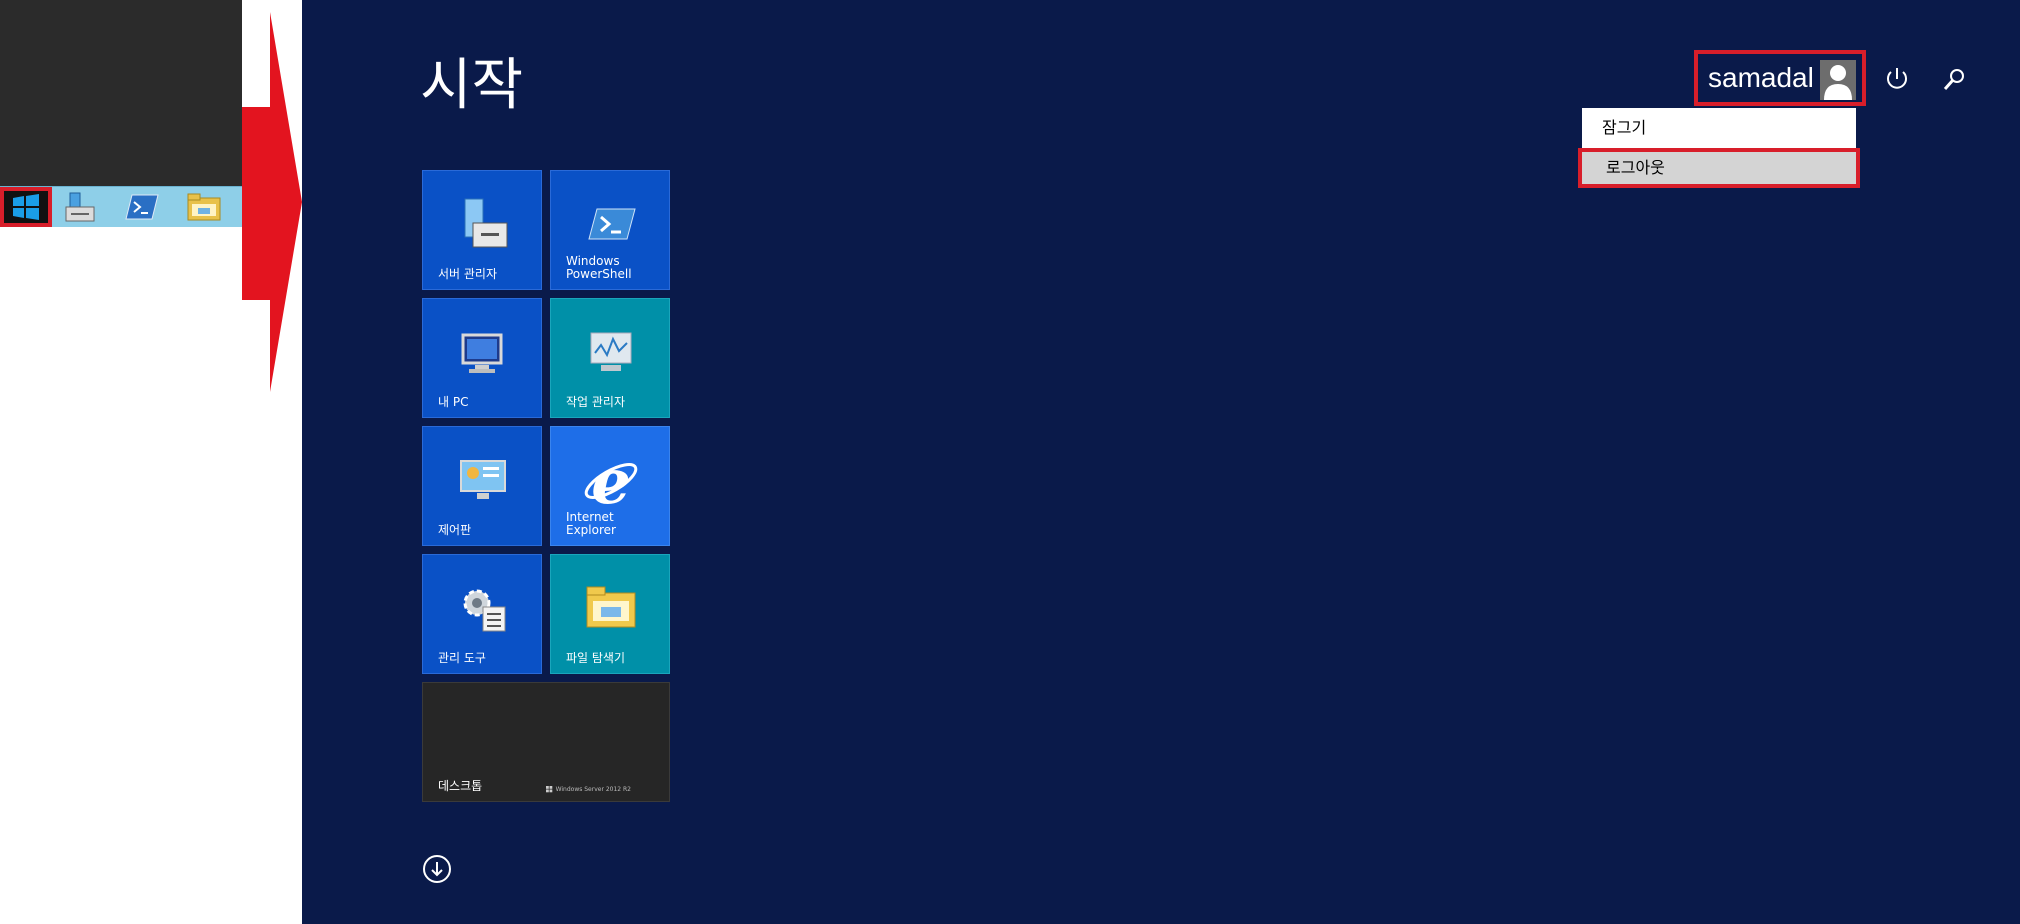 The width and height of the screenshot is (2020, 924). What do you see at coordinates (468, 274) in the screenshot?
I see `tile-label: 서버 관리자` at bounding box center [468, 274].